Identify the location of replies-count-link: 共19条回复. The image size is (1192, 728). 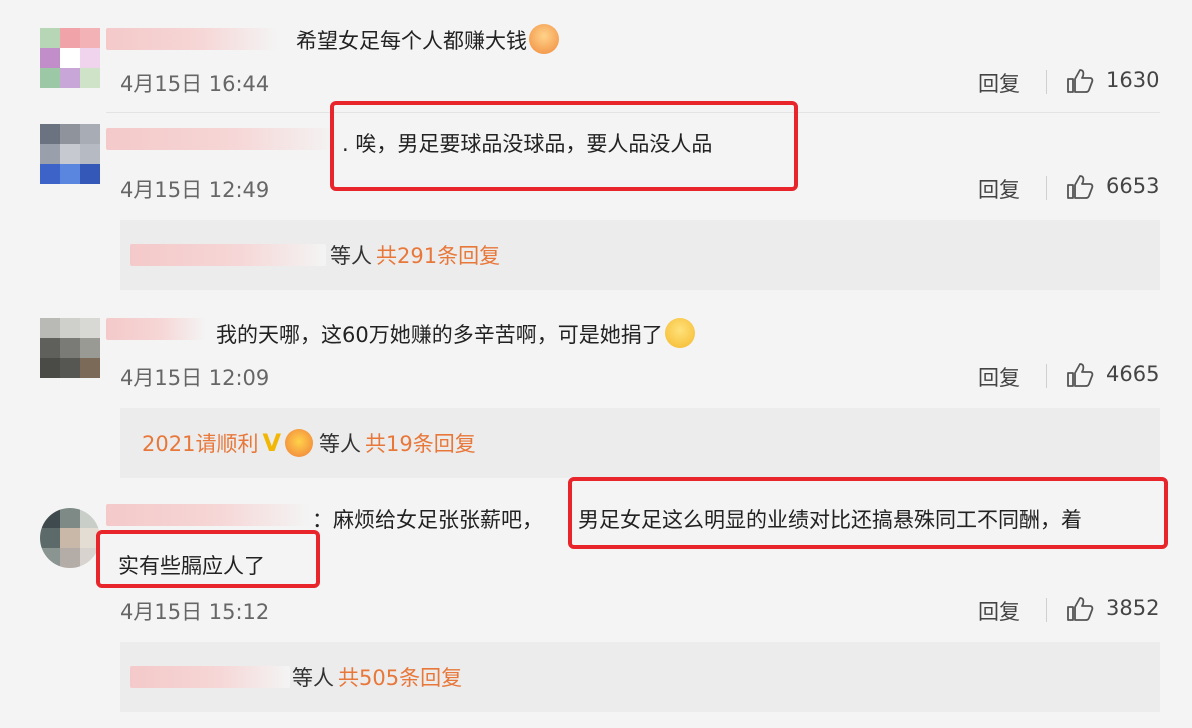
(420, 443).